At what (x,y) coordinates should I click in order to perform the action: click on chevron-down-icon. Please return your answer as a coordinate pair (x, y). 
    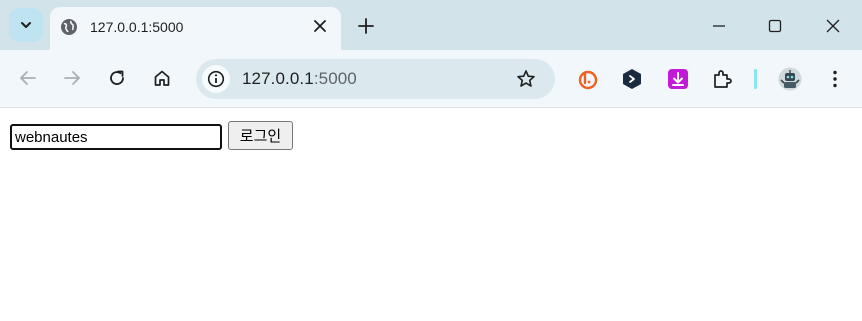
    Looking at the image, I should click on (26, 25).